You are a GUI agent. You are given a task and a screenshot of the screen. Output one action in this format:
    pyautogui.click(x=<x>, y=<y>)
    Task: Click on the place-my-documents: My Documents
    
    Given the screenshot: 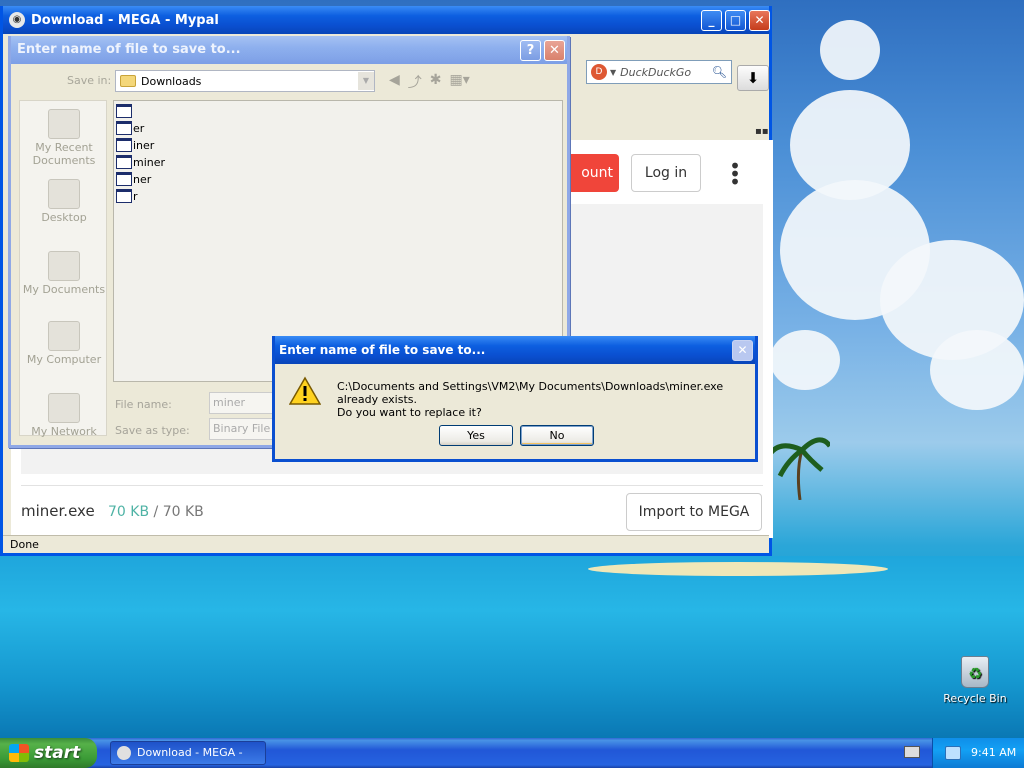 What is the action you would take?
    pyautogui.click(x=64, y=273)
    